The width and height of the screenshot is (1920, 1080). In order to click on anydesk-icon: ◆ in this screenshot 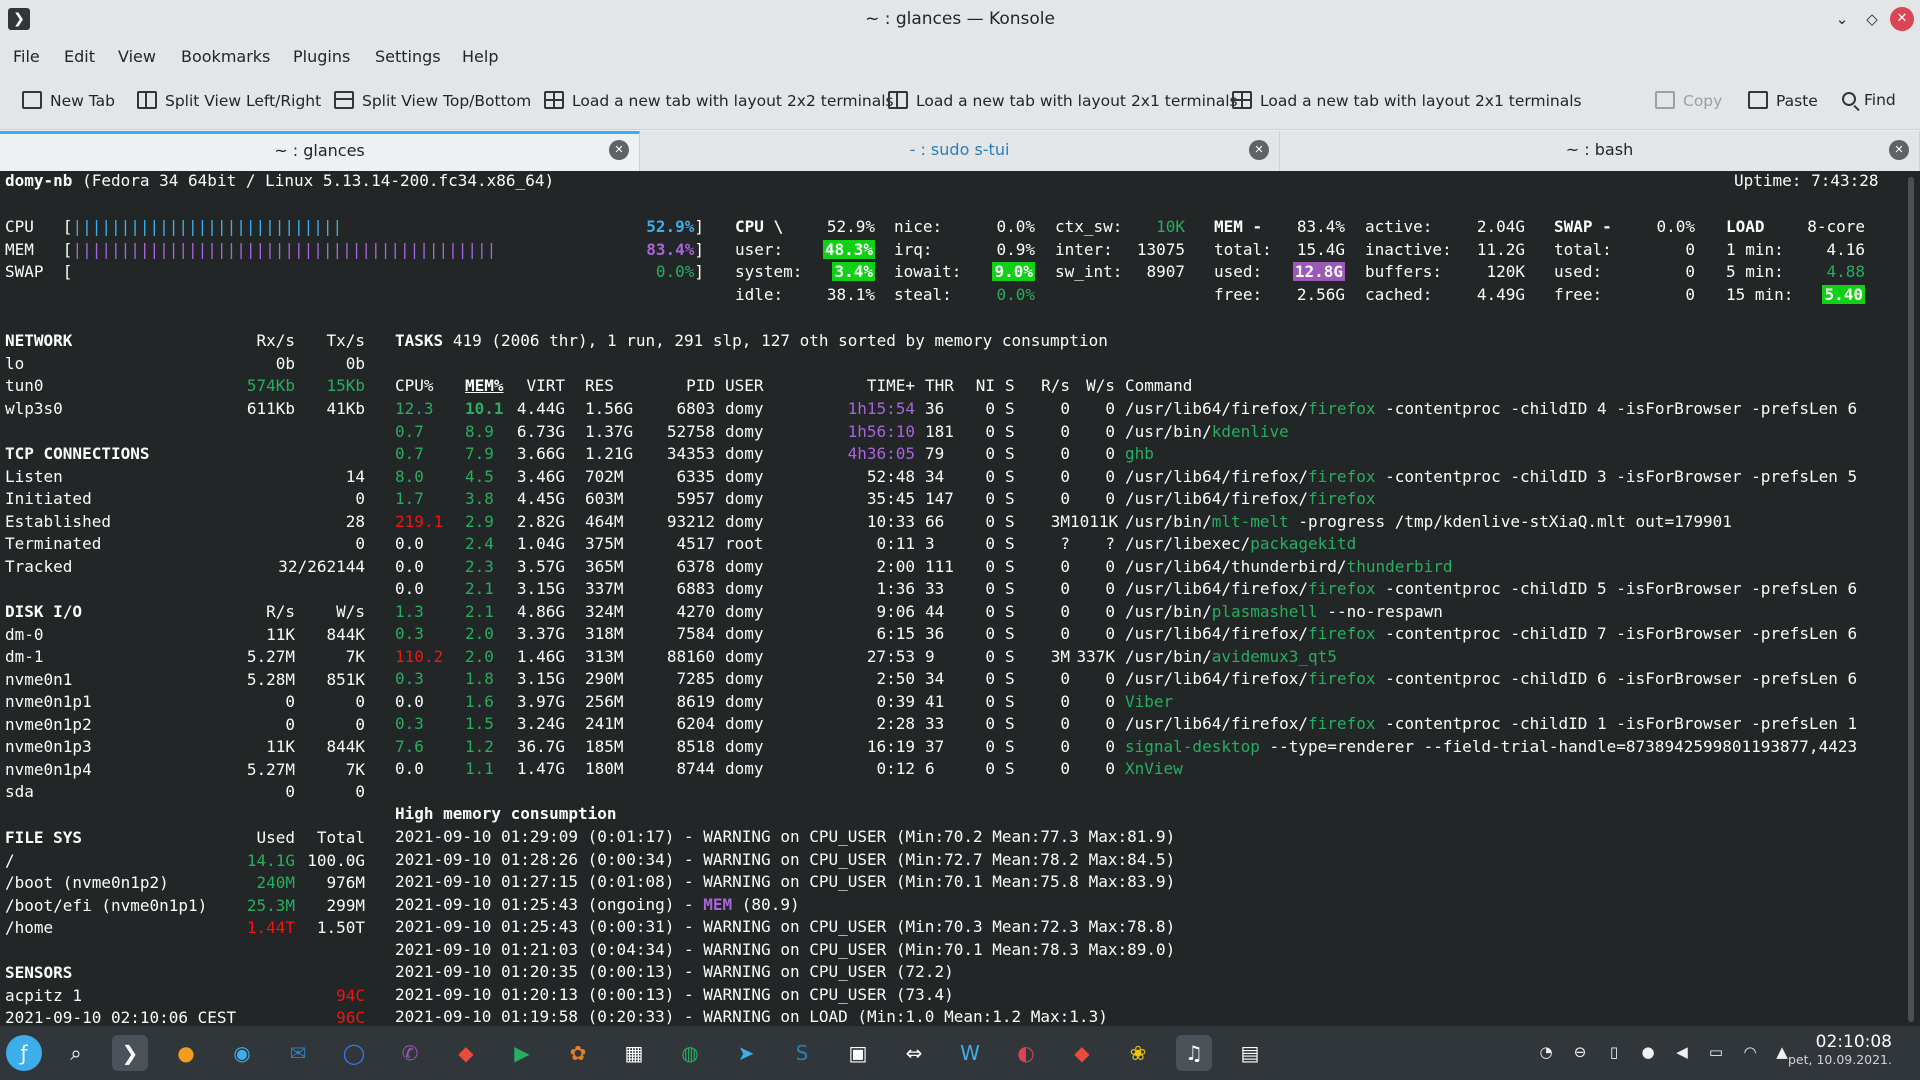, I will do `click(466, 1053)`.